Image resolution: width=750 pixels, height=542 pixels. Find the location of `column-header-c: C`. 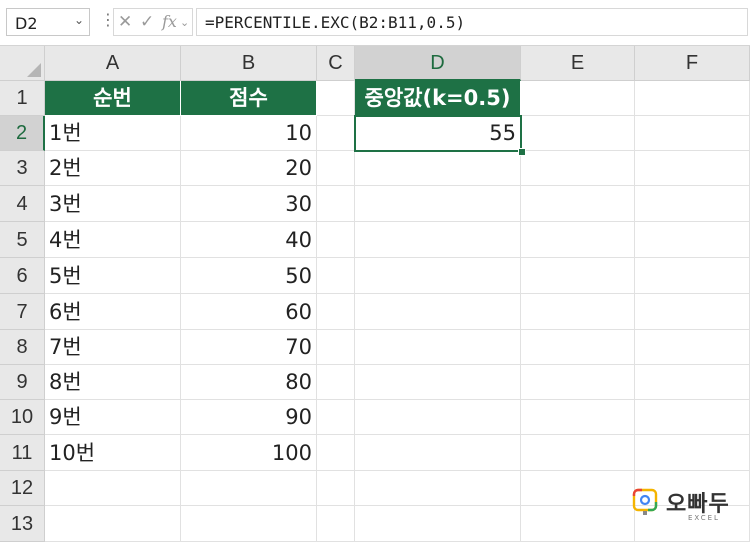

column-header-c: C is located at coordinates (336, 63).